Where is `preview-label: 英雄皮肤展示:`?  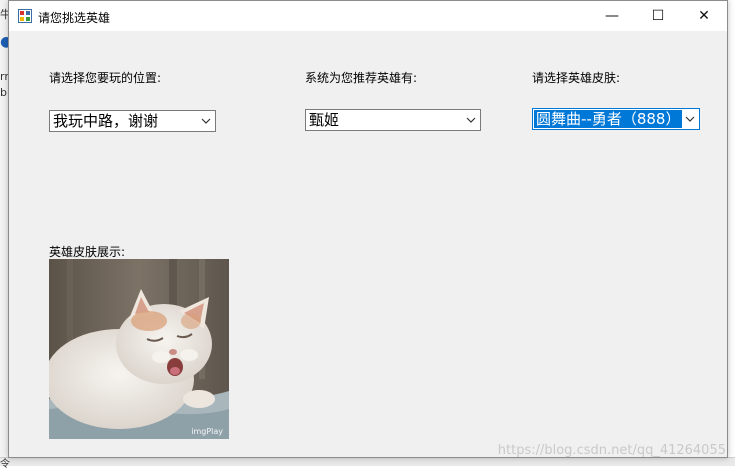 preview-label: 英雄皮肤展示: is located at coordinates (87, 252).